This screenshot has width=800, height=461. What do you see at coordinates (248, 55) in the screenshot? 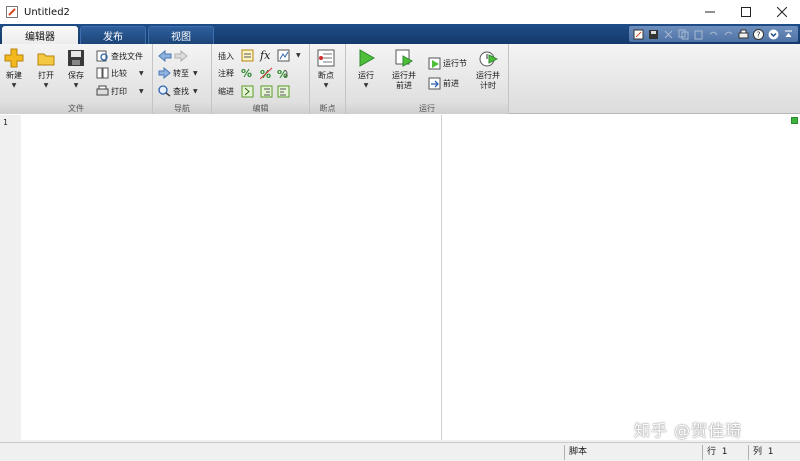
I see `insert-section-button` at bounding box center [248, 55].